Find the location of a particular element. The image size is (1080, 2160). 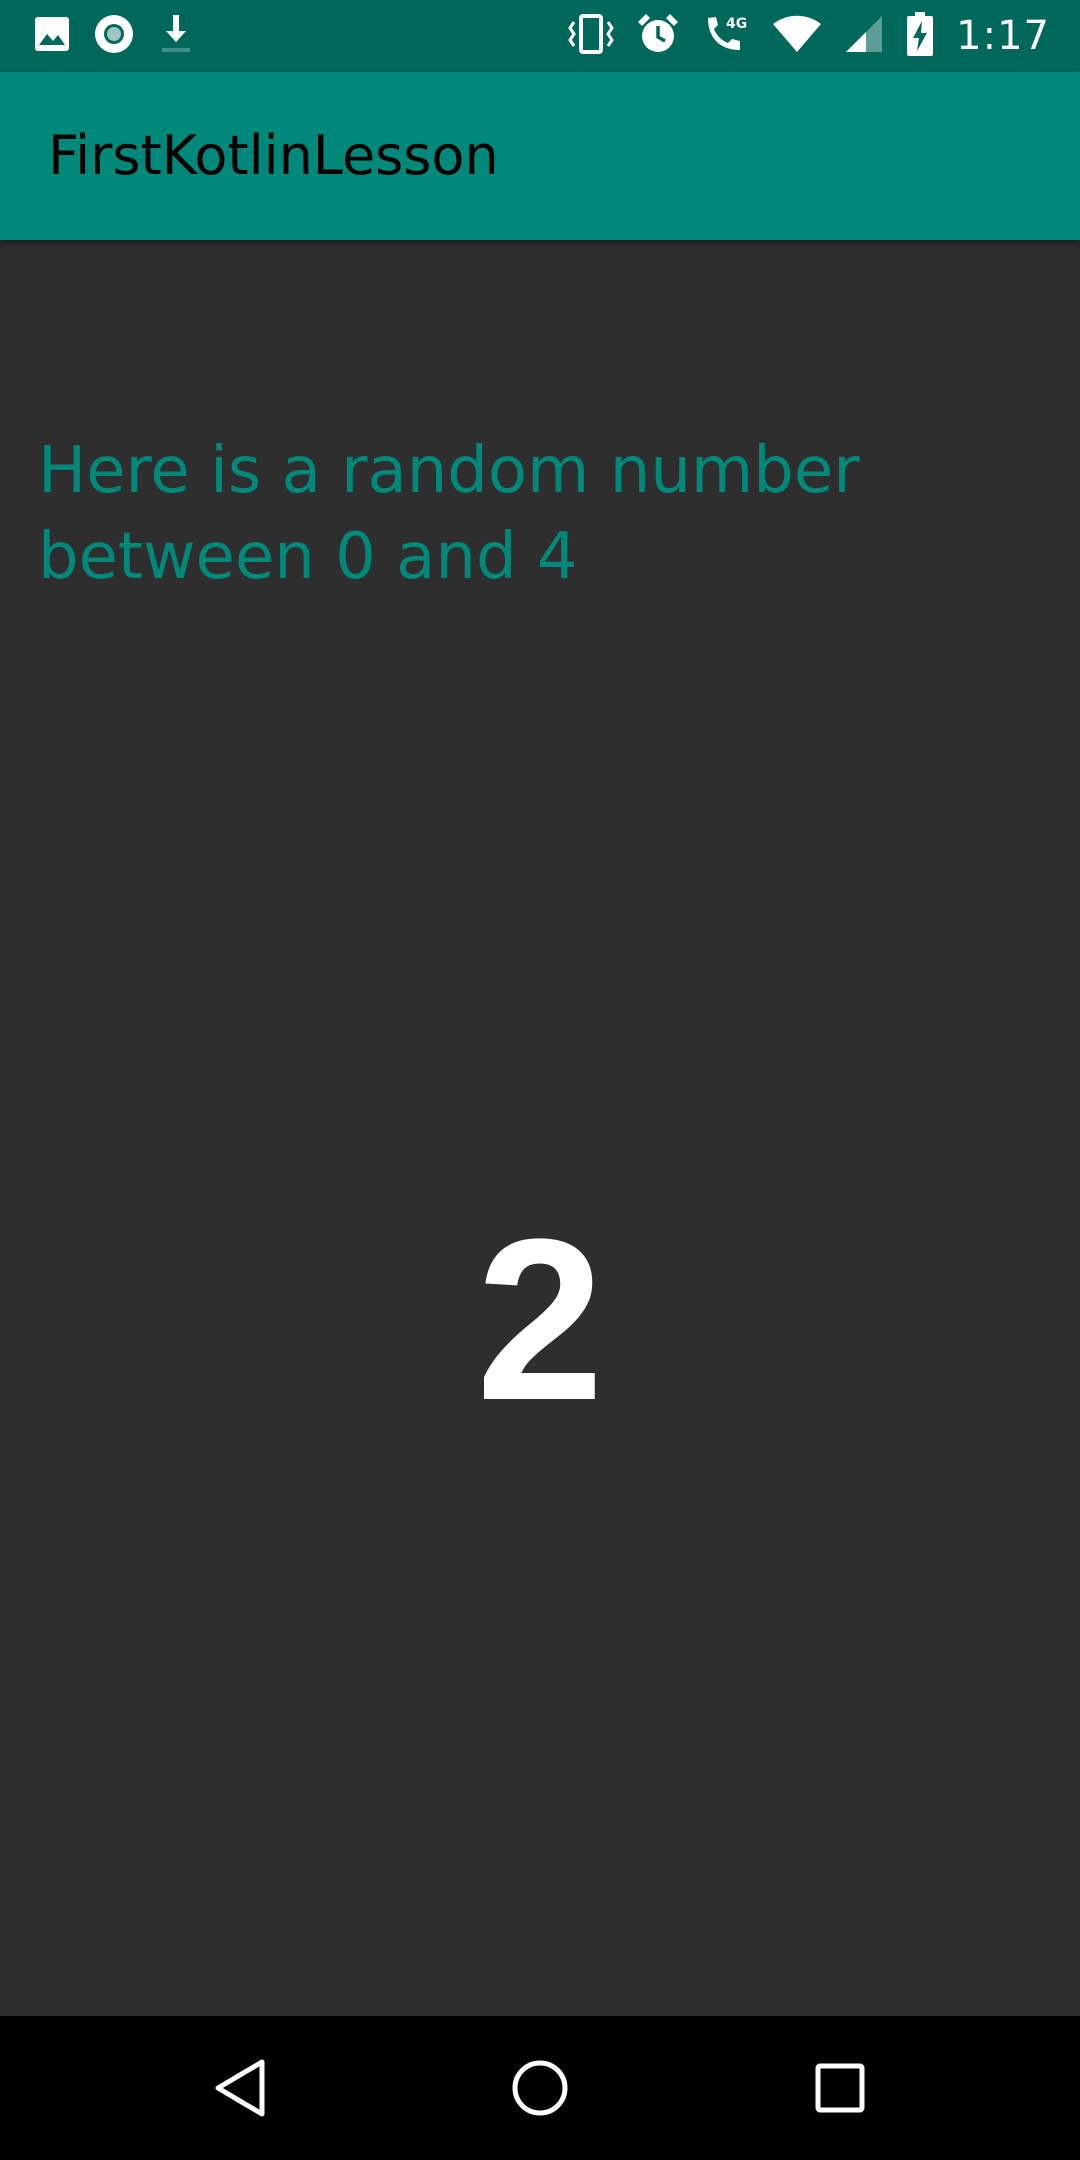

prompt-text: Here is a random number between 0 and 4 is located at coordinates (449, 514).